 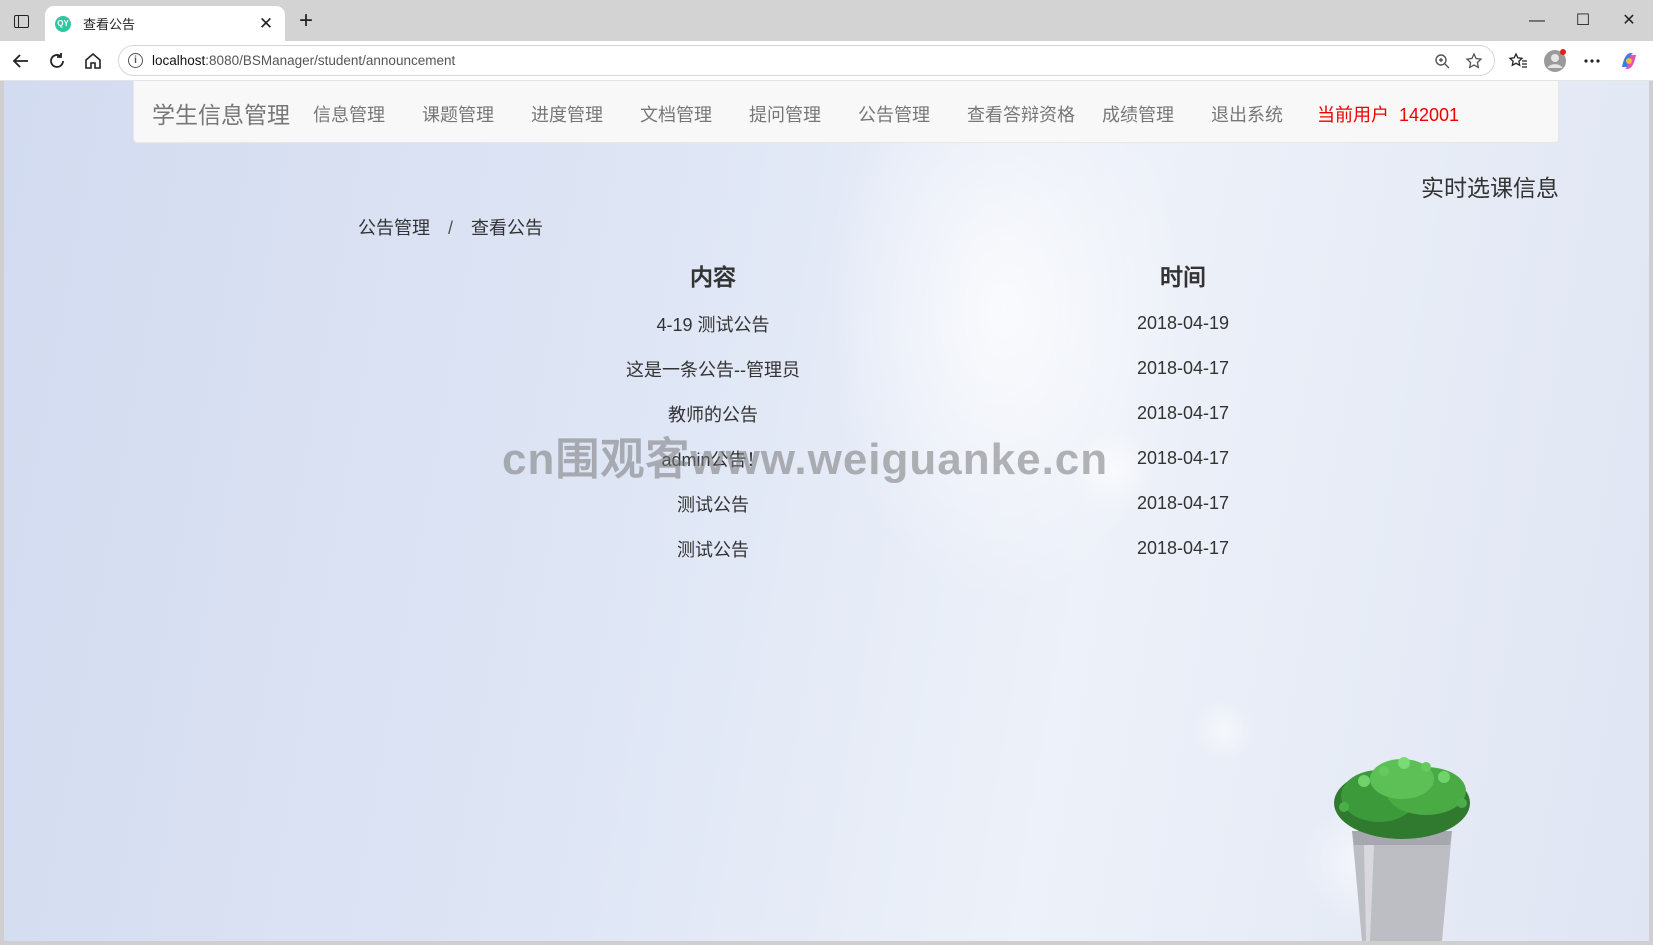 I want to click on nav-item-topic: 课题管理, so click(x=458, y=114).